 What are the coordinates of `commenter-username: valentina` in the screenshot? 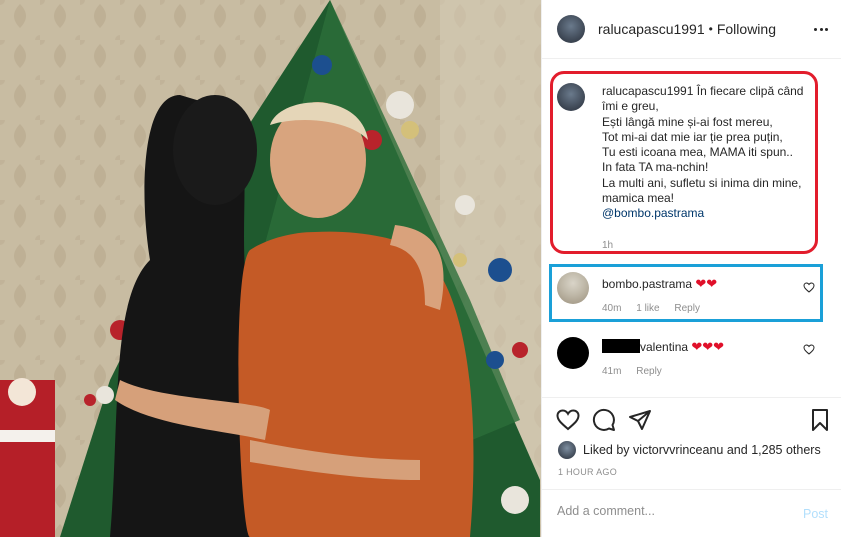 It's located at (664, 347).